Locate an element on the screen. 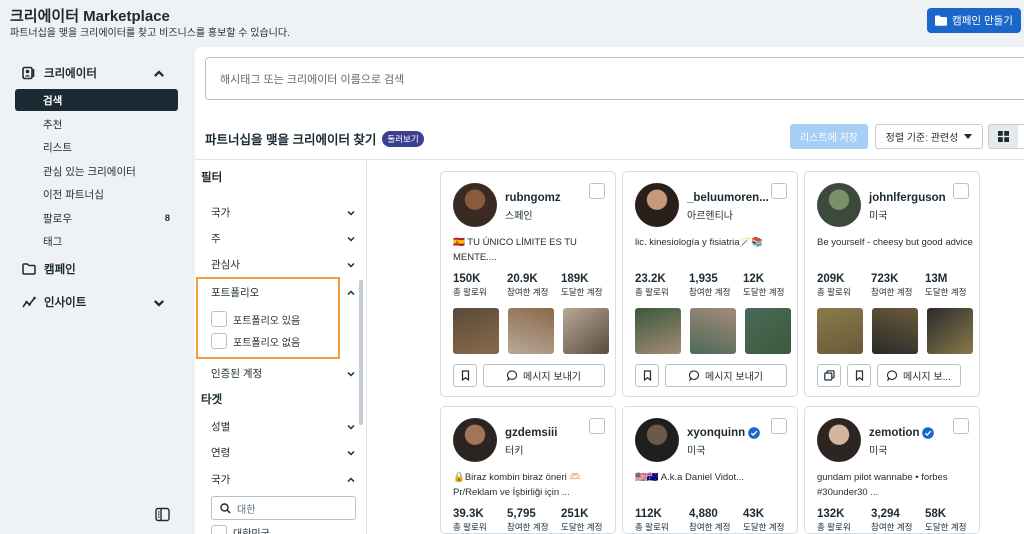 Image resolution: width=1024 pixels, height=534 pixels. stat-followers: 39.3K 총 팔로워 is located at coordinates (480, 520).